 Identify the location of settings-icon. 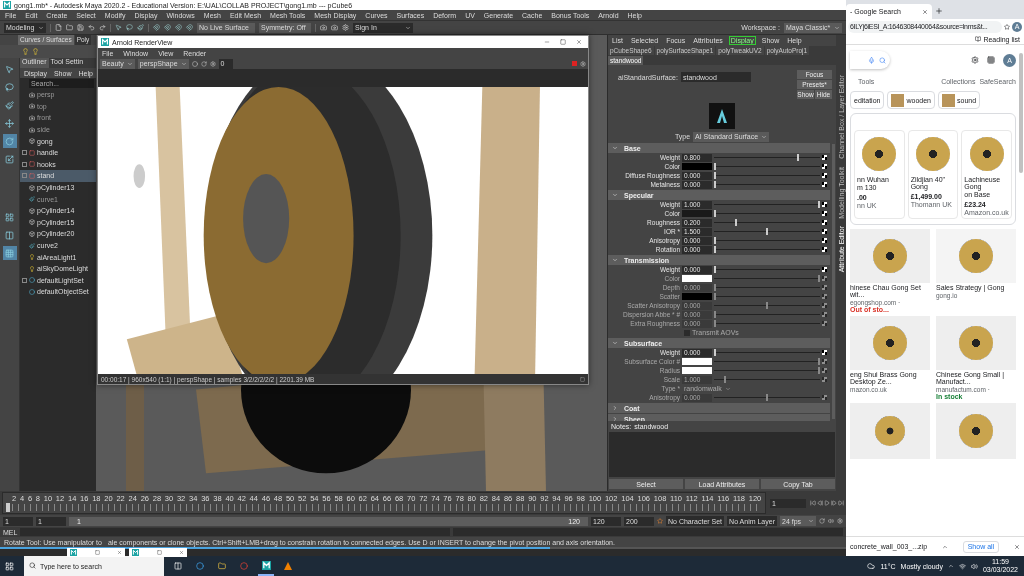
(975, 60).